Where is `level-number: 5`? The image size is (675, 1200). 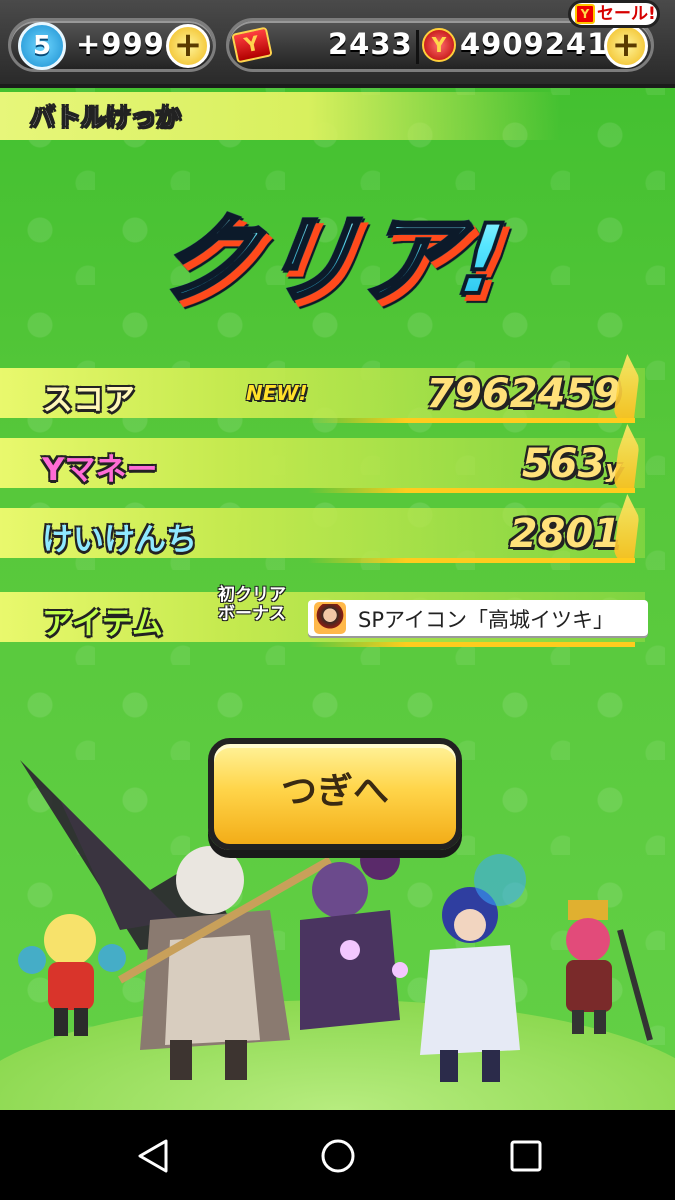
level-number: 5 is located at coordinates (42, 46).